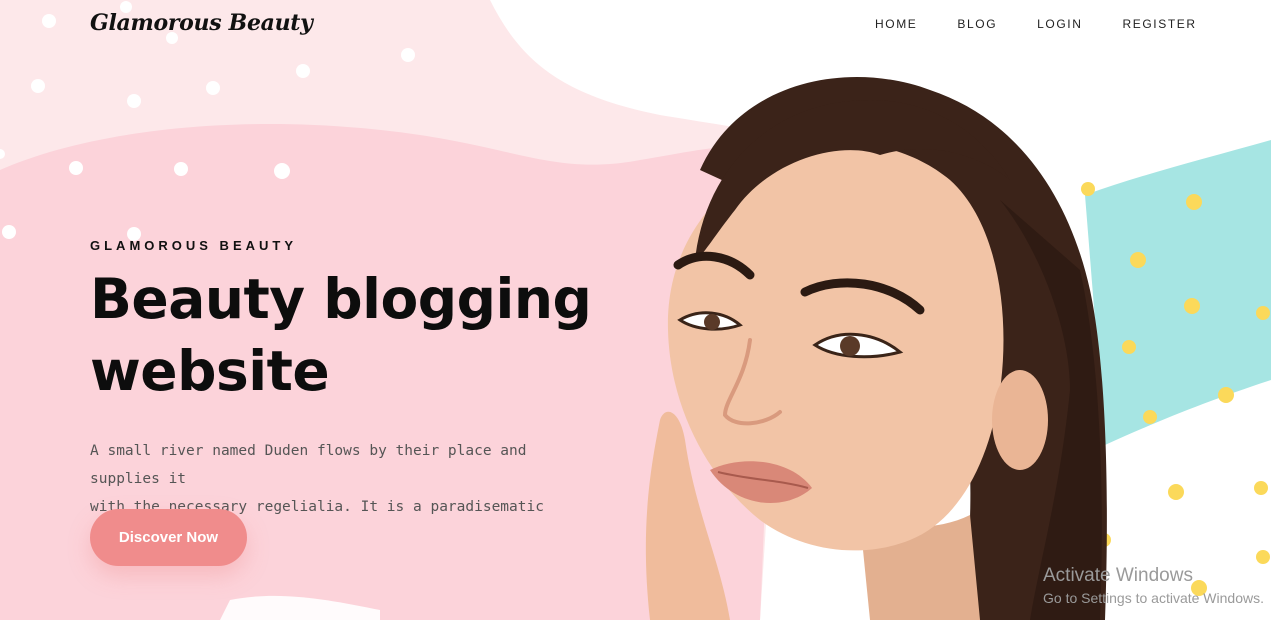  Describe the element at coordinates (1153, 598) in the screenshot. I see `watermark-subtitle: Go to Settings to activate Windows.` at that location.